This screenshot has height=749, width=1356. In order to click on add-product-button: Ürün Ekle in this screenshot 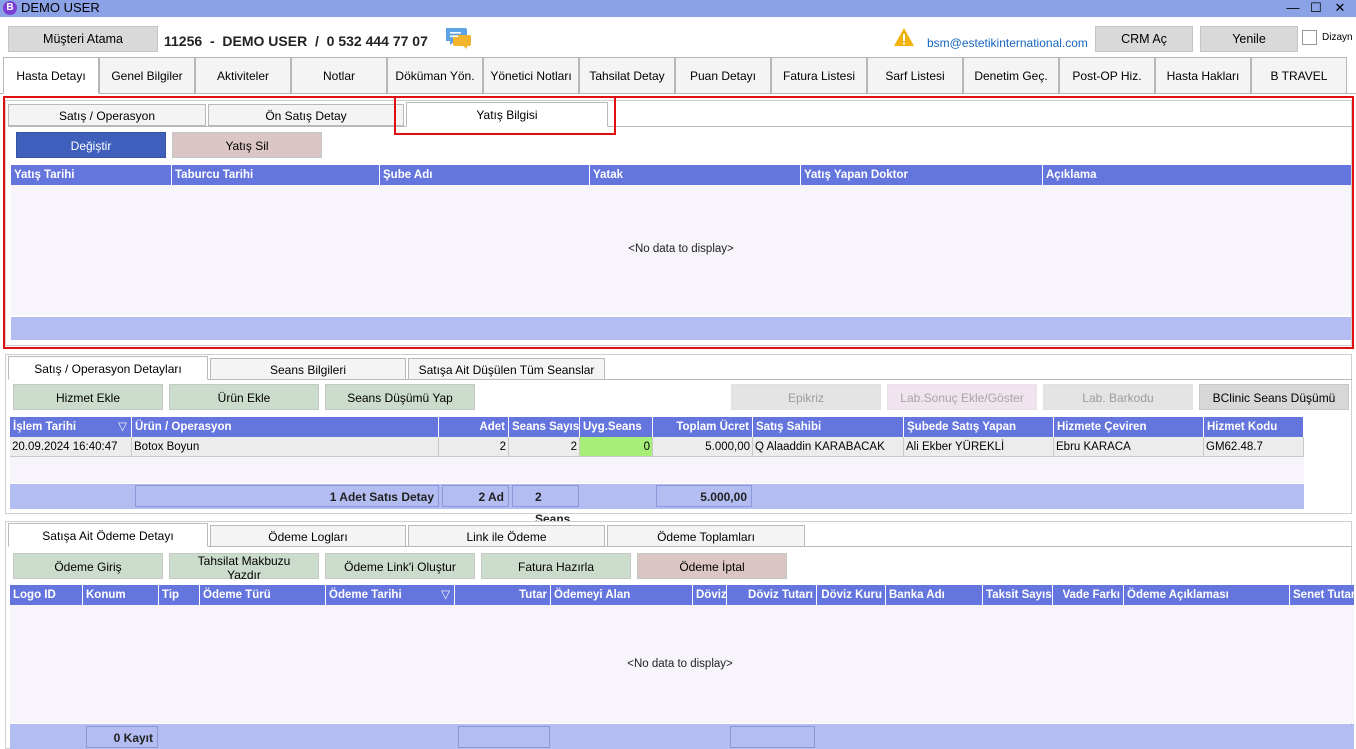, I will do `click(244, 397)`.